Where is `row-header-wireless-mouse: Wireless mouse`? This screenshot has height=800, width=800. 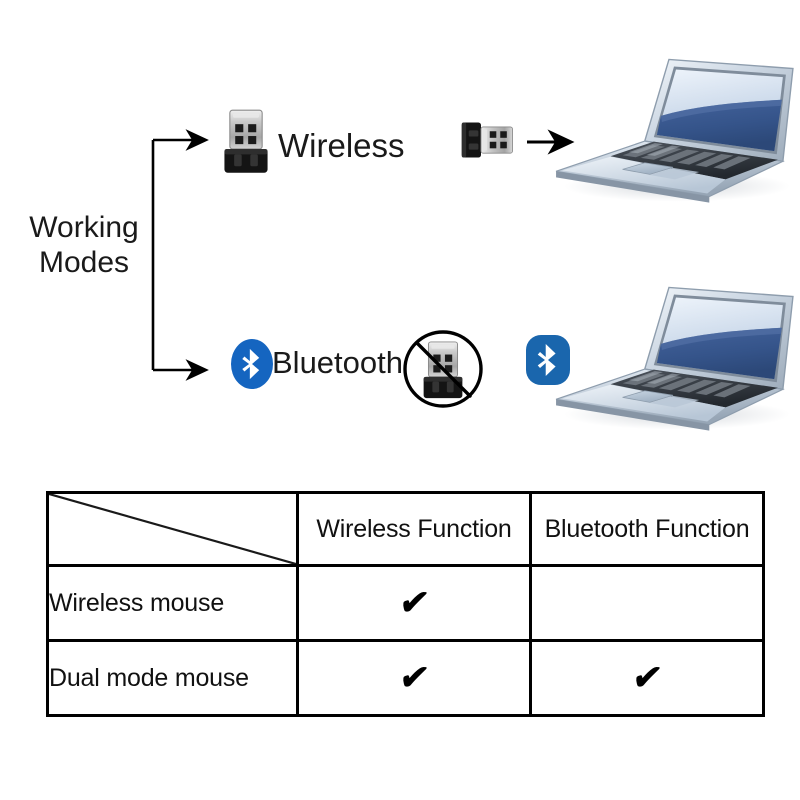
row-header-wireless-mouse: Wireless mouse is located at coordinates (172, 603).